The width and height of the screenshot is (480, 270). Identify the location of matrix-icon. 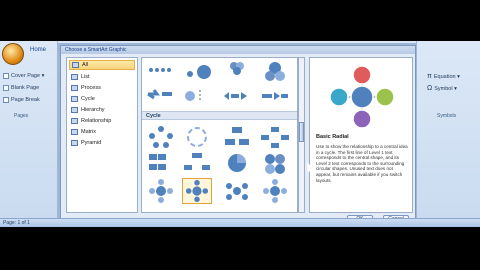
(74, 132).